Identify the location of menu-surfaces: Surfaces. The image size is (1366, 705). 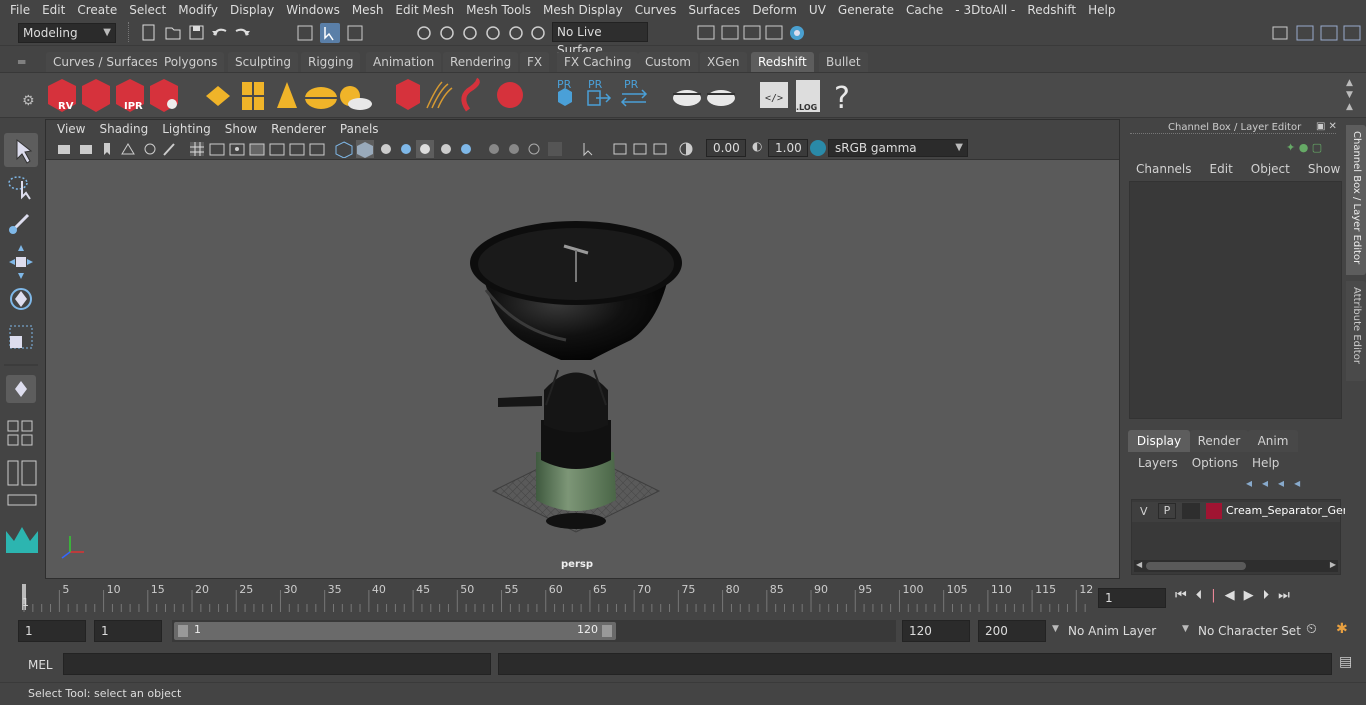
(714, 10).